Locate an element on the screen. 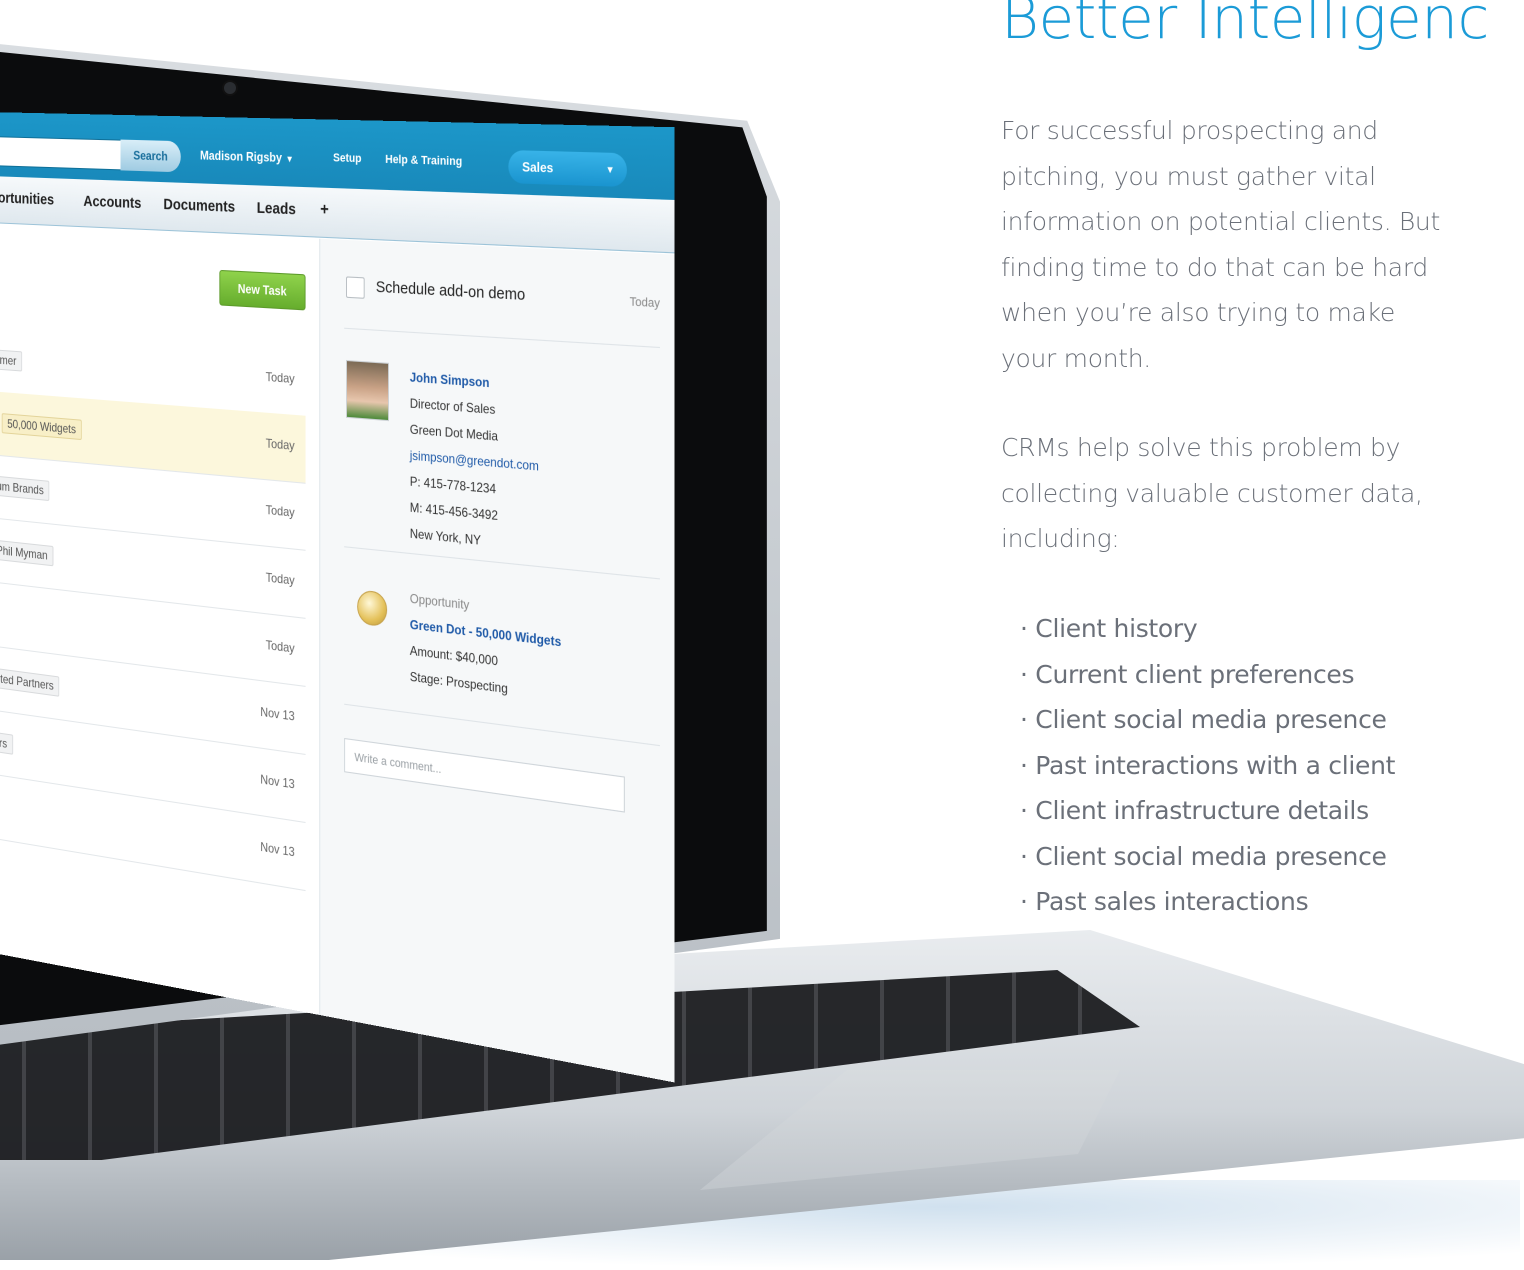 The image size is (1524, 1270). help-training-link: Help & Training is located at coordinates (423, 160).